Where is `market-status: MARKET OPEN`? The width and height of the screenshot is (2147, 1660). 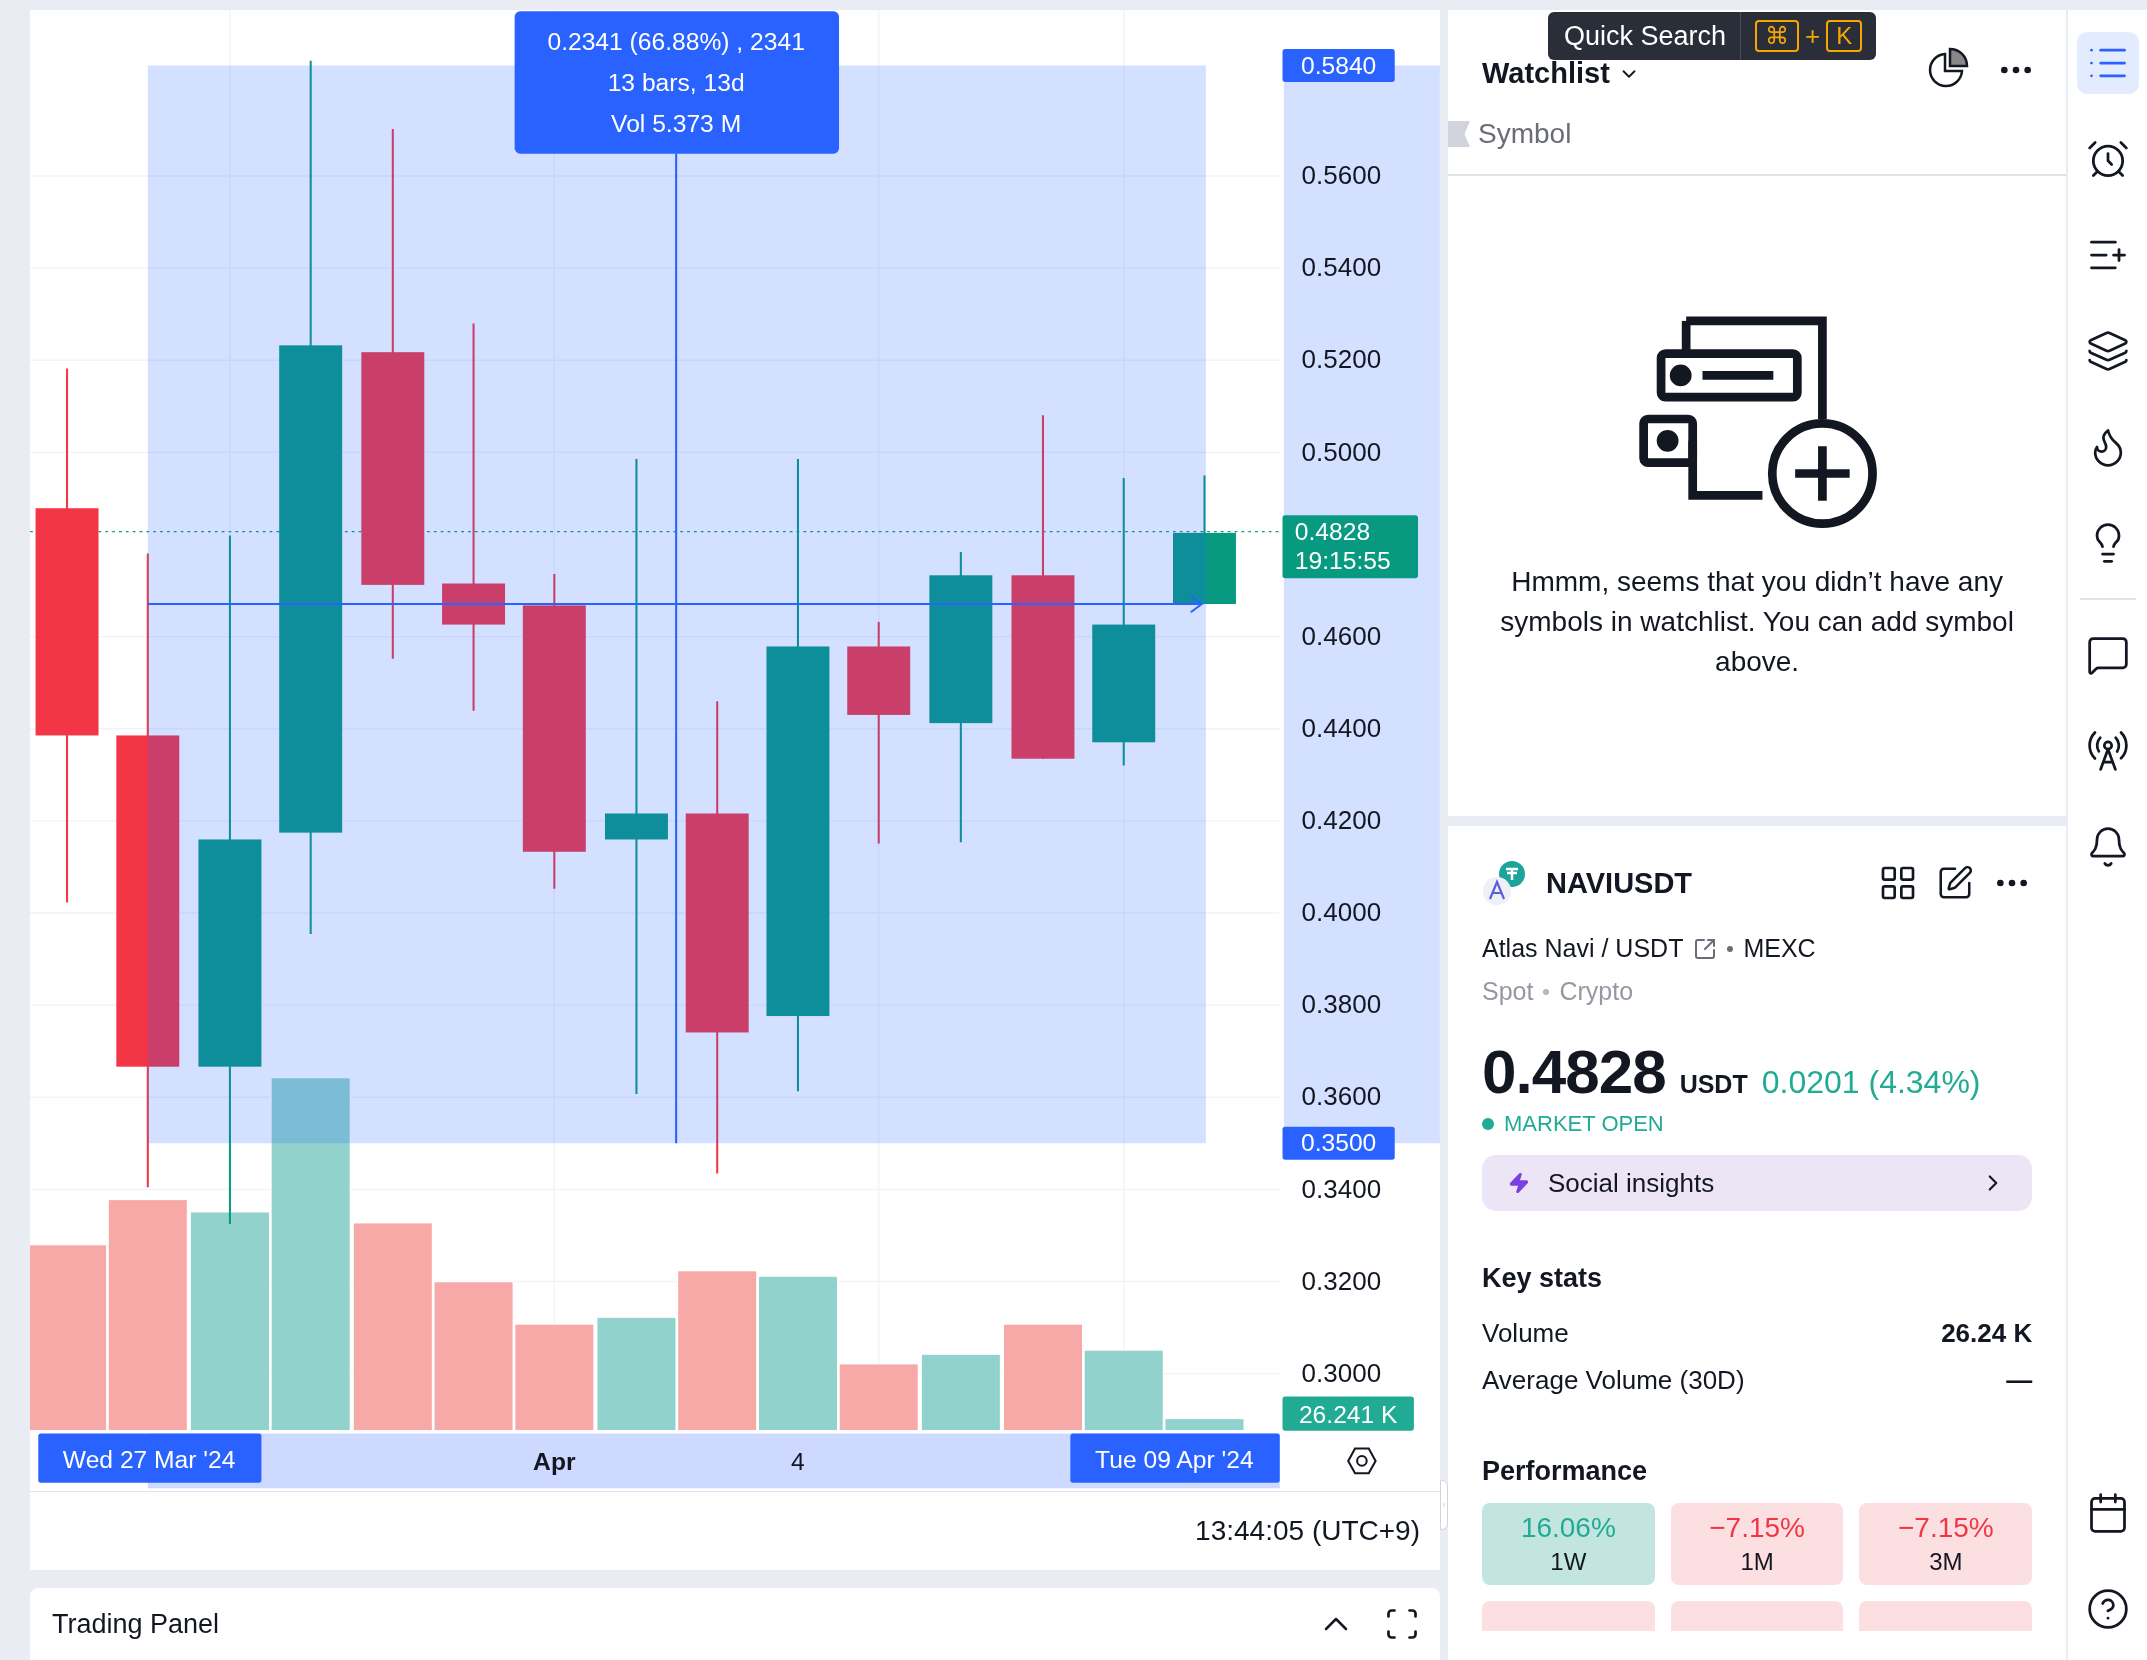
market-status: MARKET OPEN is located at coordinates (1584, 1124).